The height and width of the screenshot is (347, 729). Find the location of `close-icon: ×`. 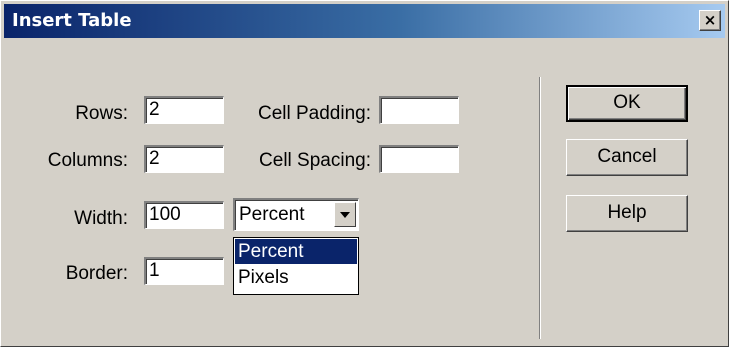

close-icon: × is located at coordinates (710, 20).